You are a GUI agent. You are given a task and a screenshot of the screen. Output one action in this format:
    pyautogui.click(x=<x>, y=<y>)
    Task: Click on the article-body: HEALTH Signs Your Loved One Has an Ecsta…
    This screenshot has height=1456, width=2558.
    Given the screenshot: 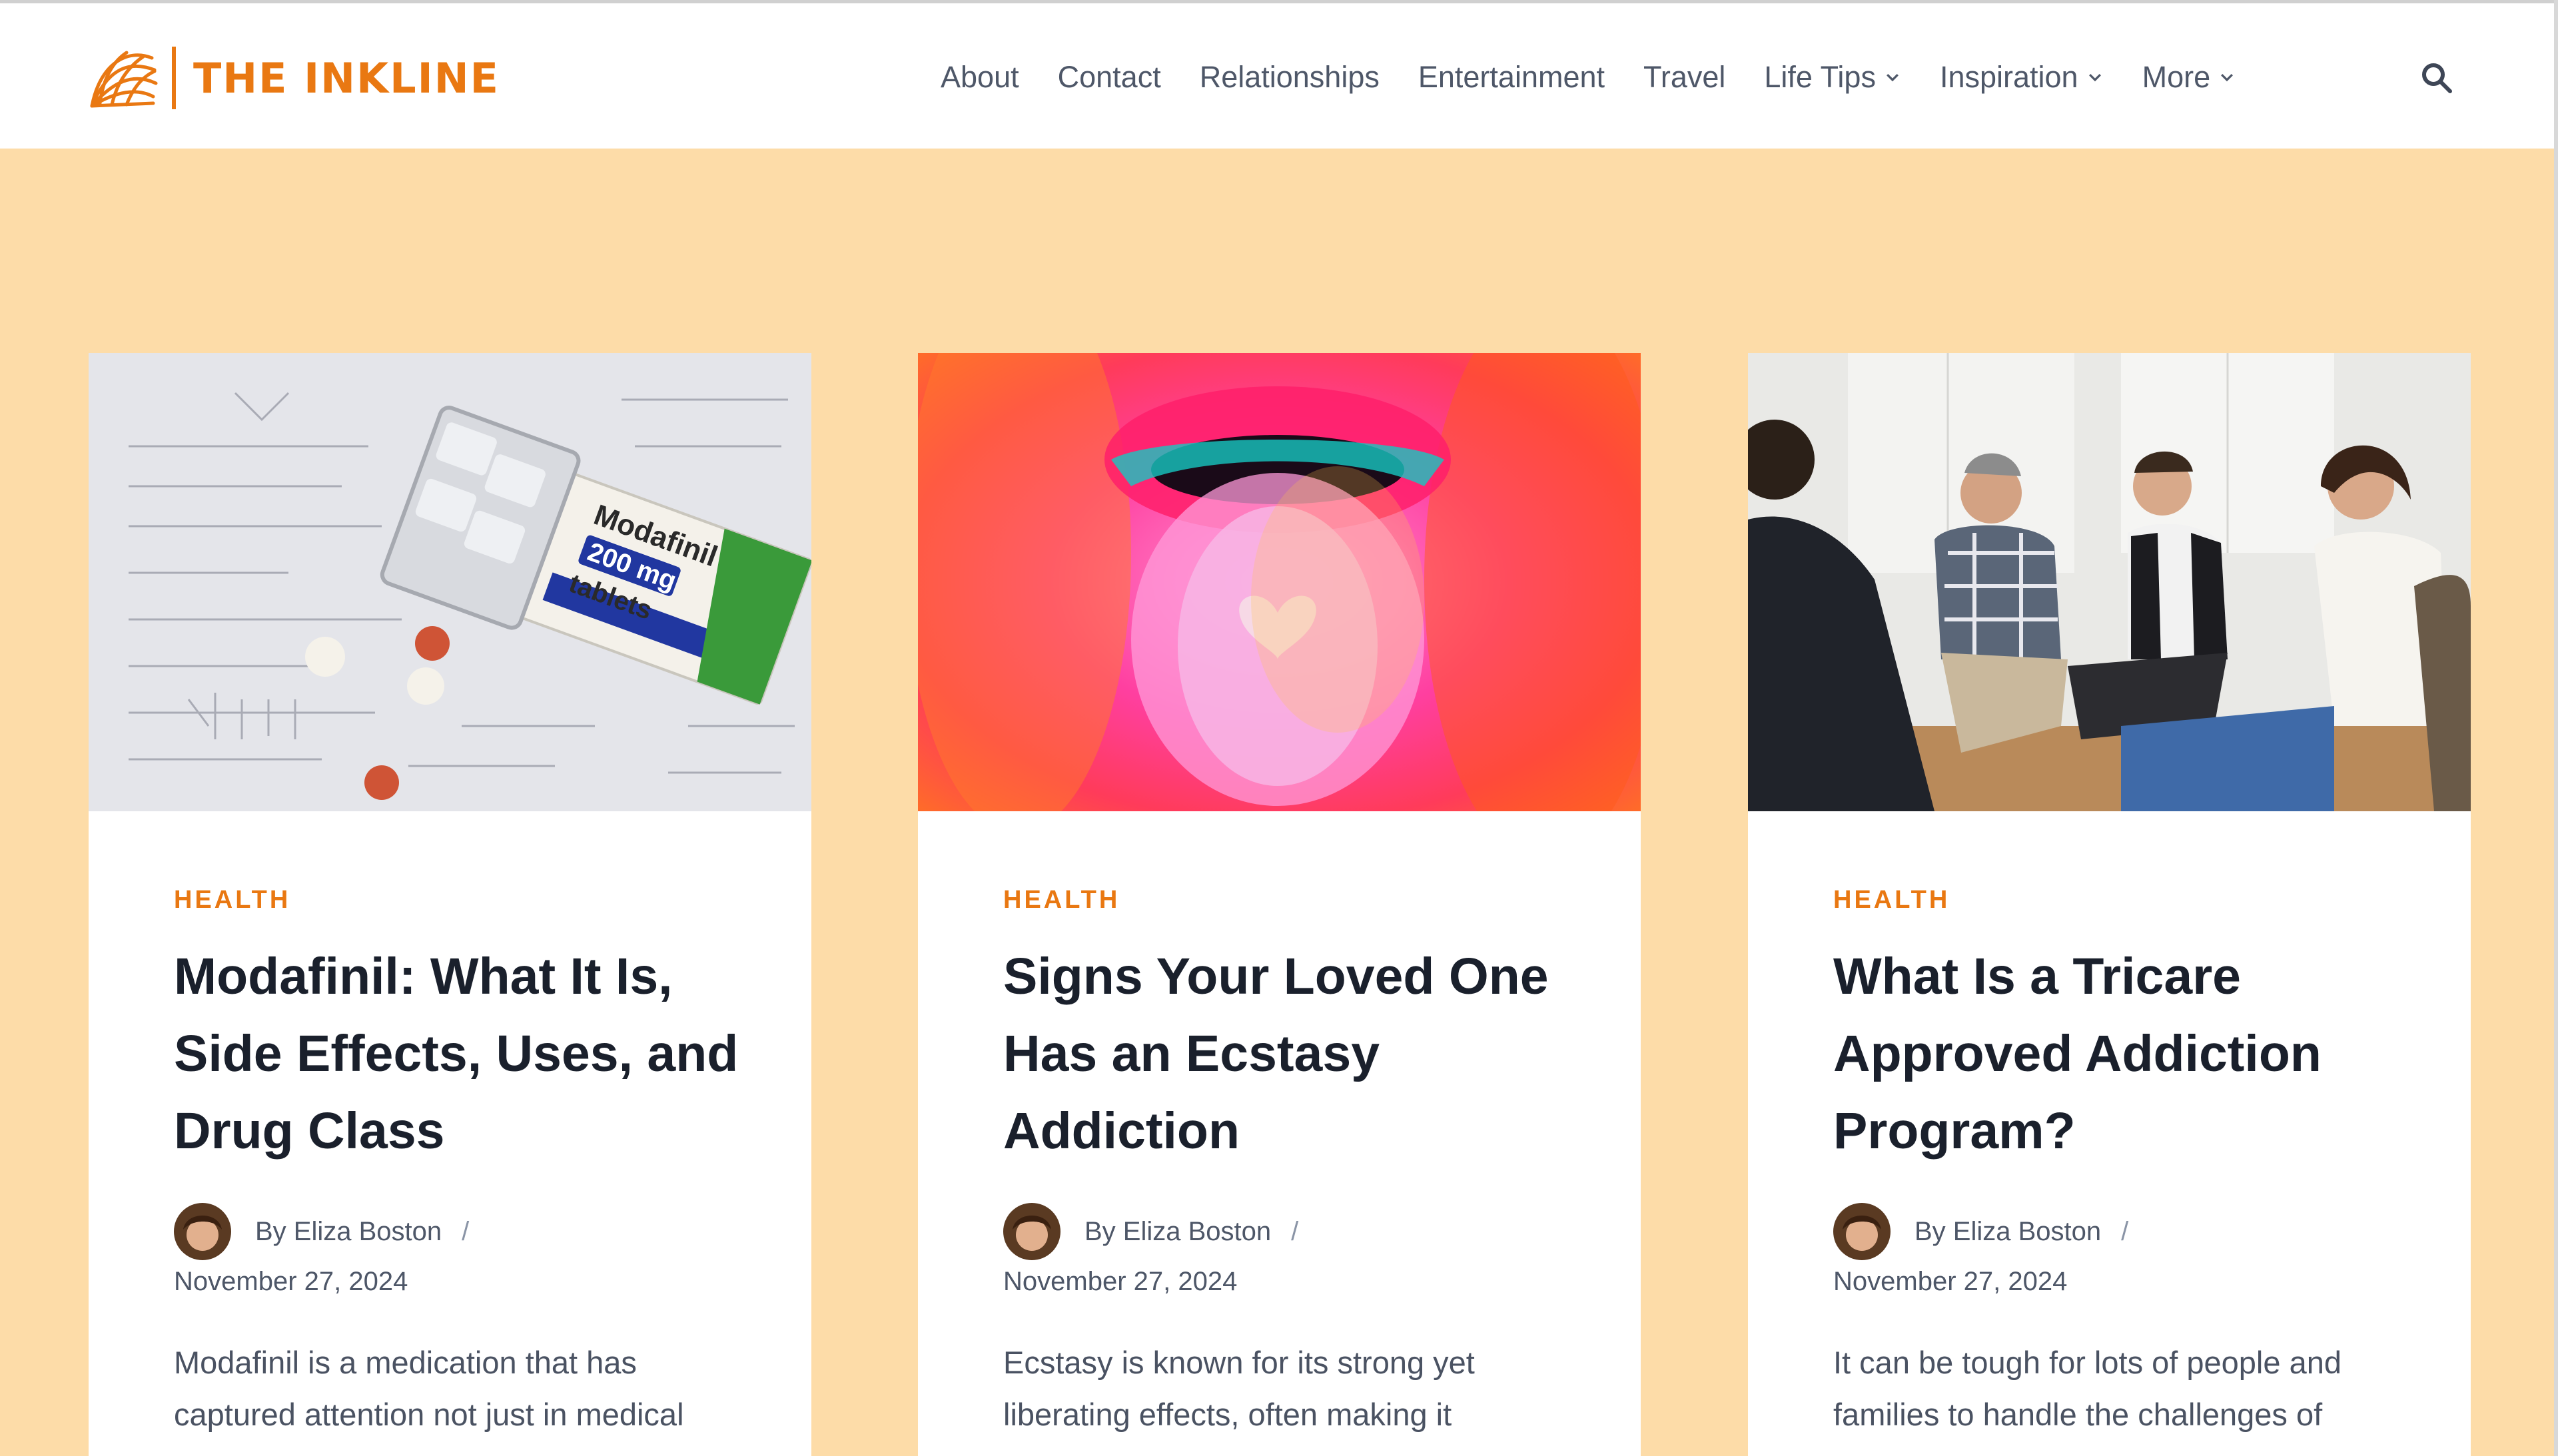 What is the action you would take?
    pyautogui.click(x=1289, y=1163)
    